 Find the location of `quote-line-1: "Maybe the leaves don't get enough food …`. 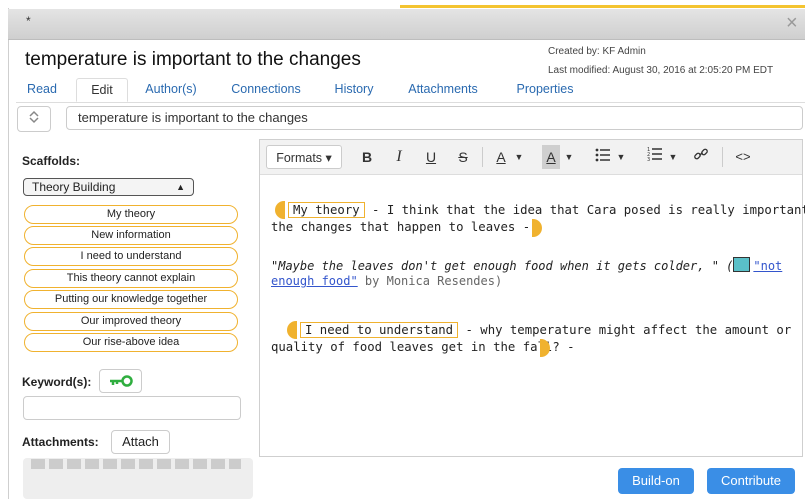

quote-line-1: "Maybe the leaves don't get enough food … is located at coordinates (526, 265).